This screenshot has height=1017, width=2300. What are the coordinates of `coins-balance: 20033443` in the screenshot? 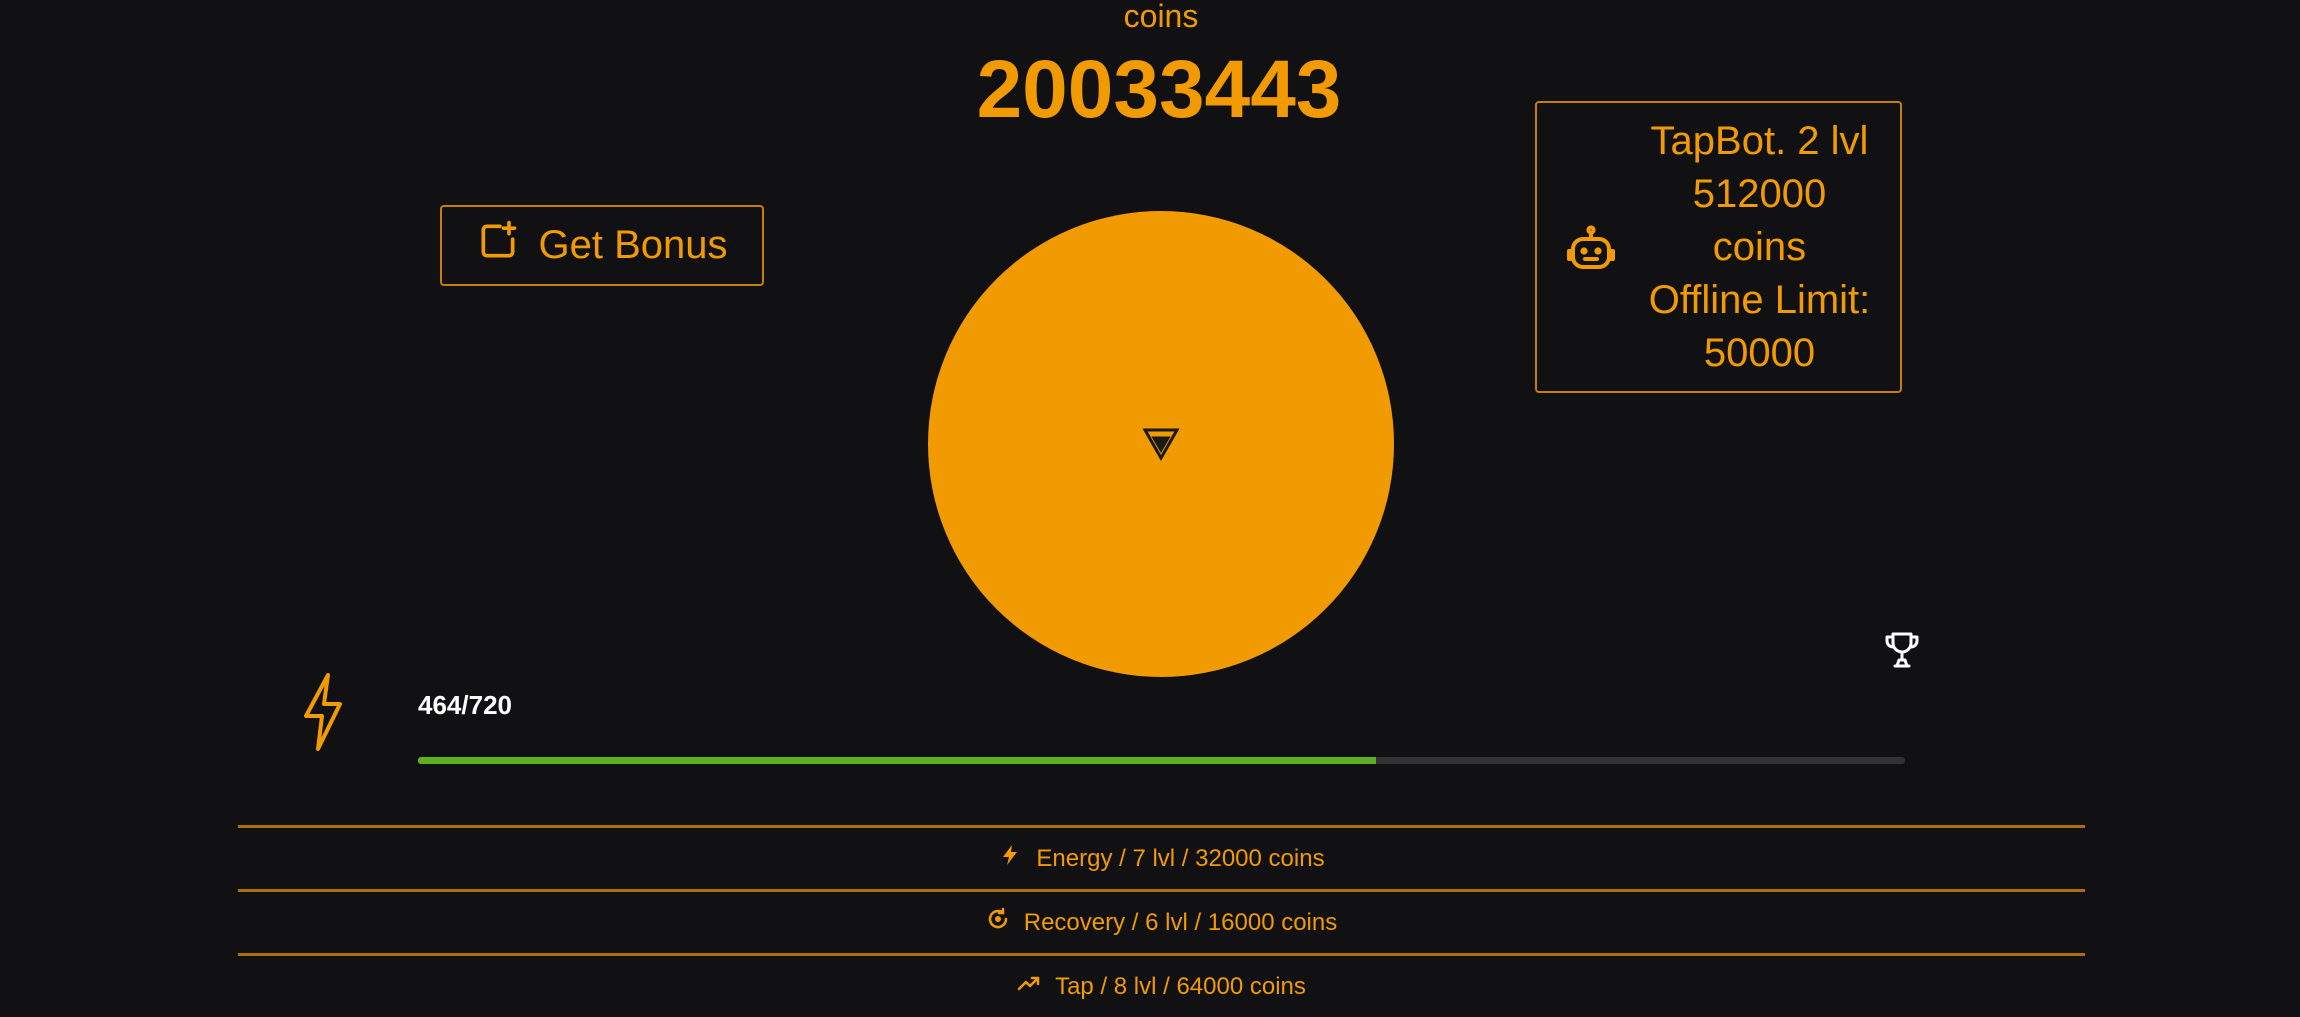 It's located at (1159, 89).